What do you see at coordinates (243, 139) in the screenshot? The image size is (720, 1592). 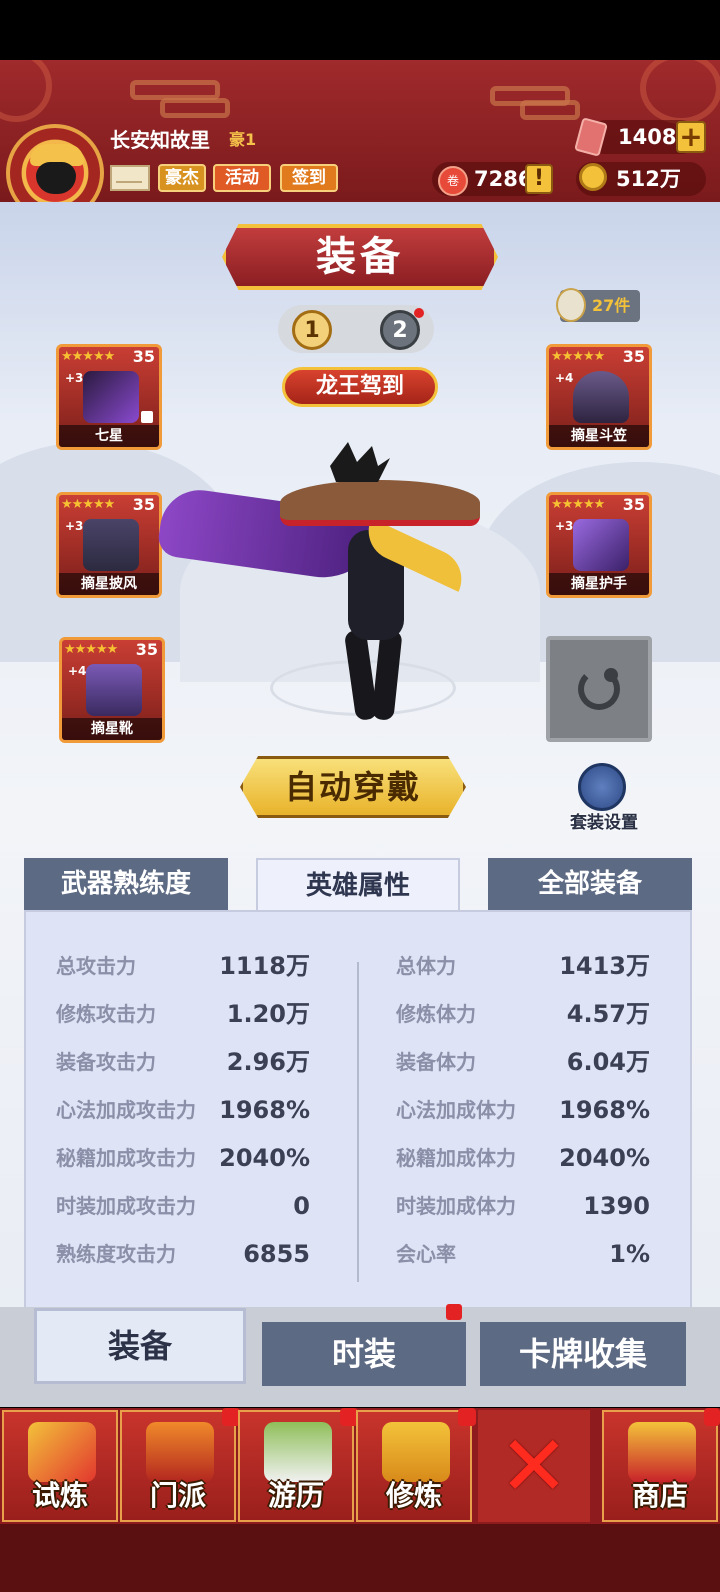 I see `vip-badge: 豪1` at bounding box center [243, 139].